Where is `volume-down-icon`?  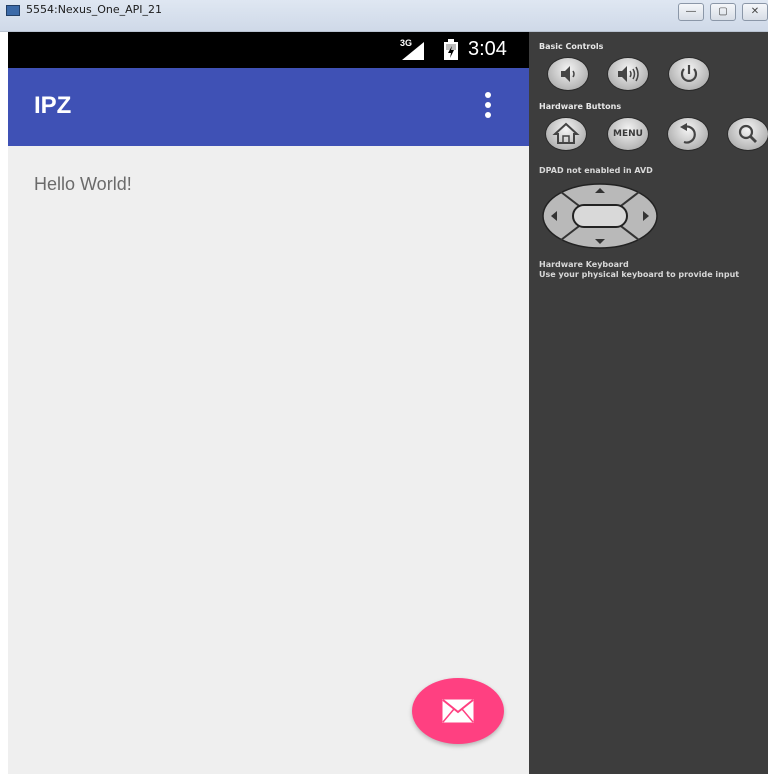
volume-down-icon is located at coordinates (568, 74).